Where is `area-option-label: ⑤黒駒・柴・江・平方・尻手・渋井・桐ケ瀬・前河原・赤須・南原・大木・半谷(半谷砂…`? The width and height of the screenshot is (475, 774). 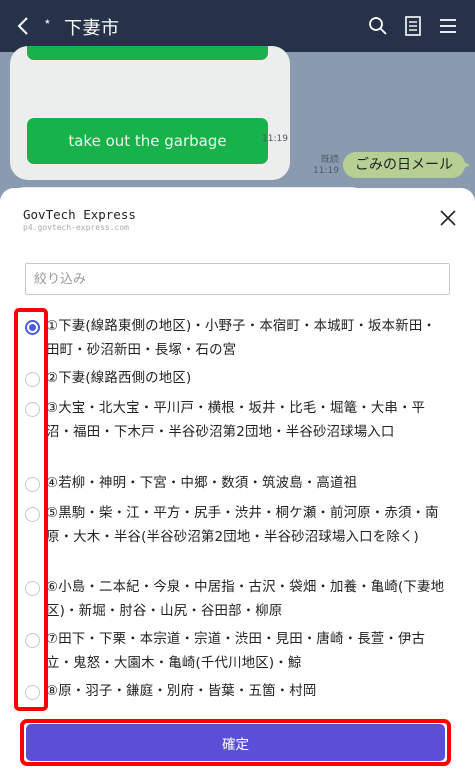
area-option-label: ⑤黒駒・柴・江・平方・尻手・渋井・桐ケ瀬・前河原・赤須・南原・大木・半谷(半谷砂… is located at coordinates (242, 525).